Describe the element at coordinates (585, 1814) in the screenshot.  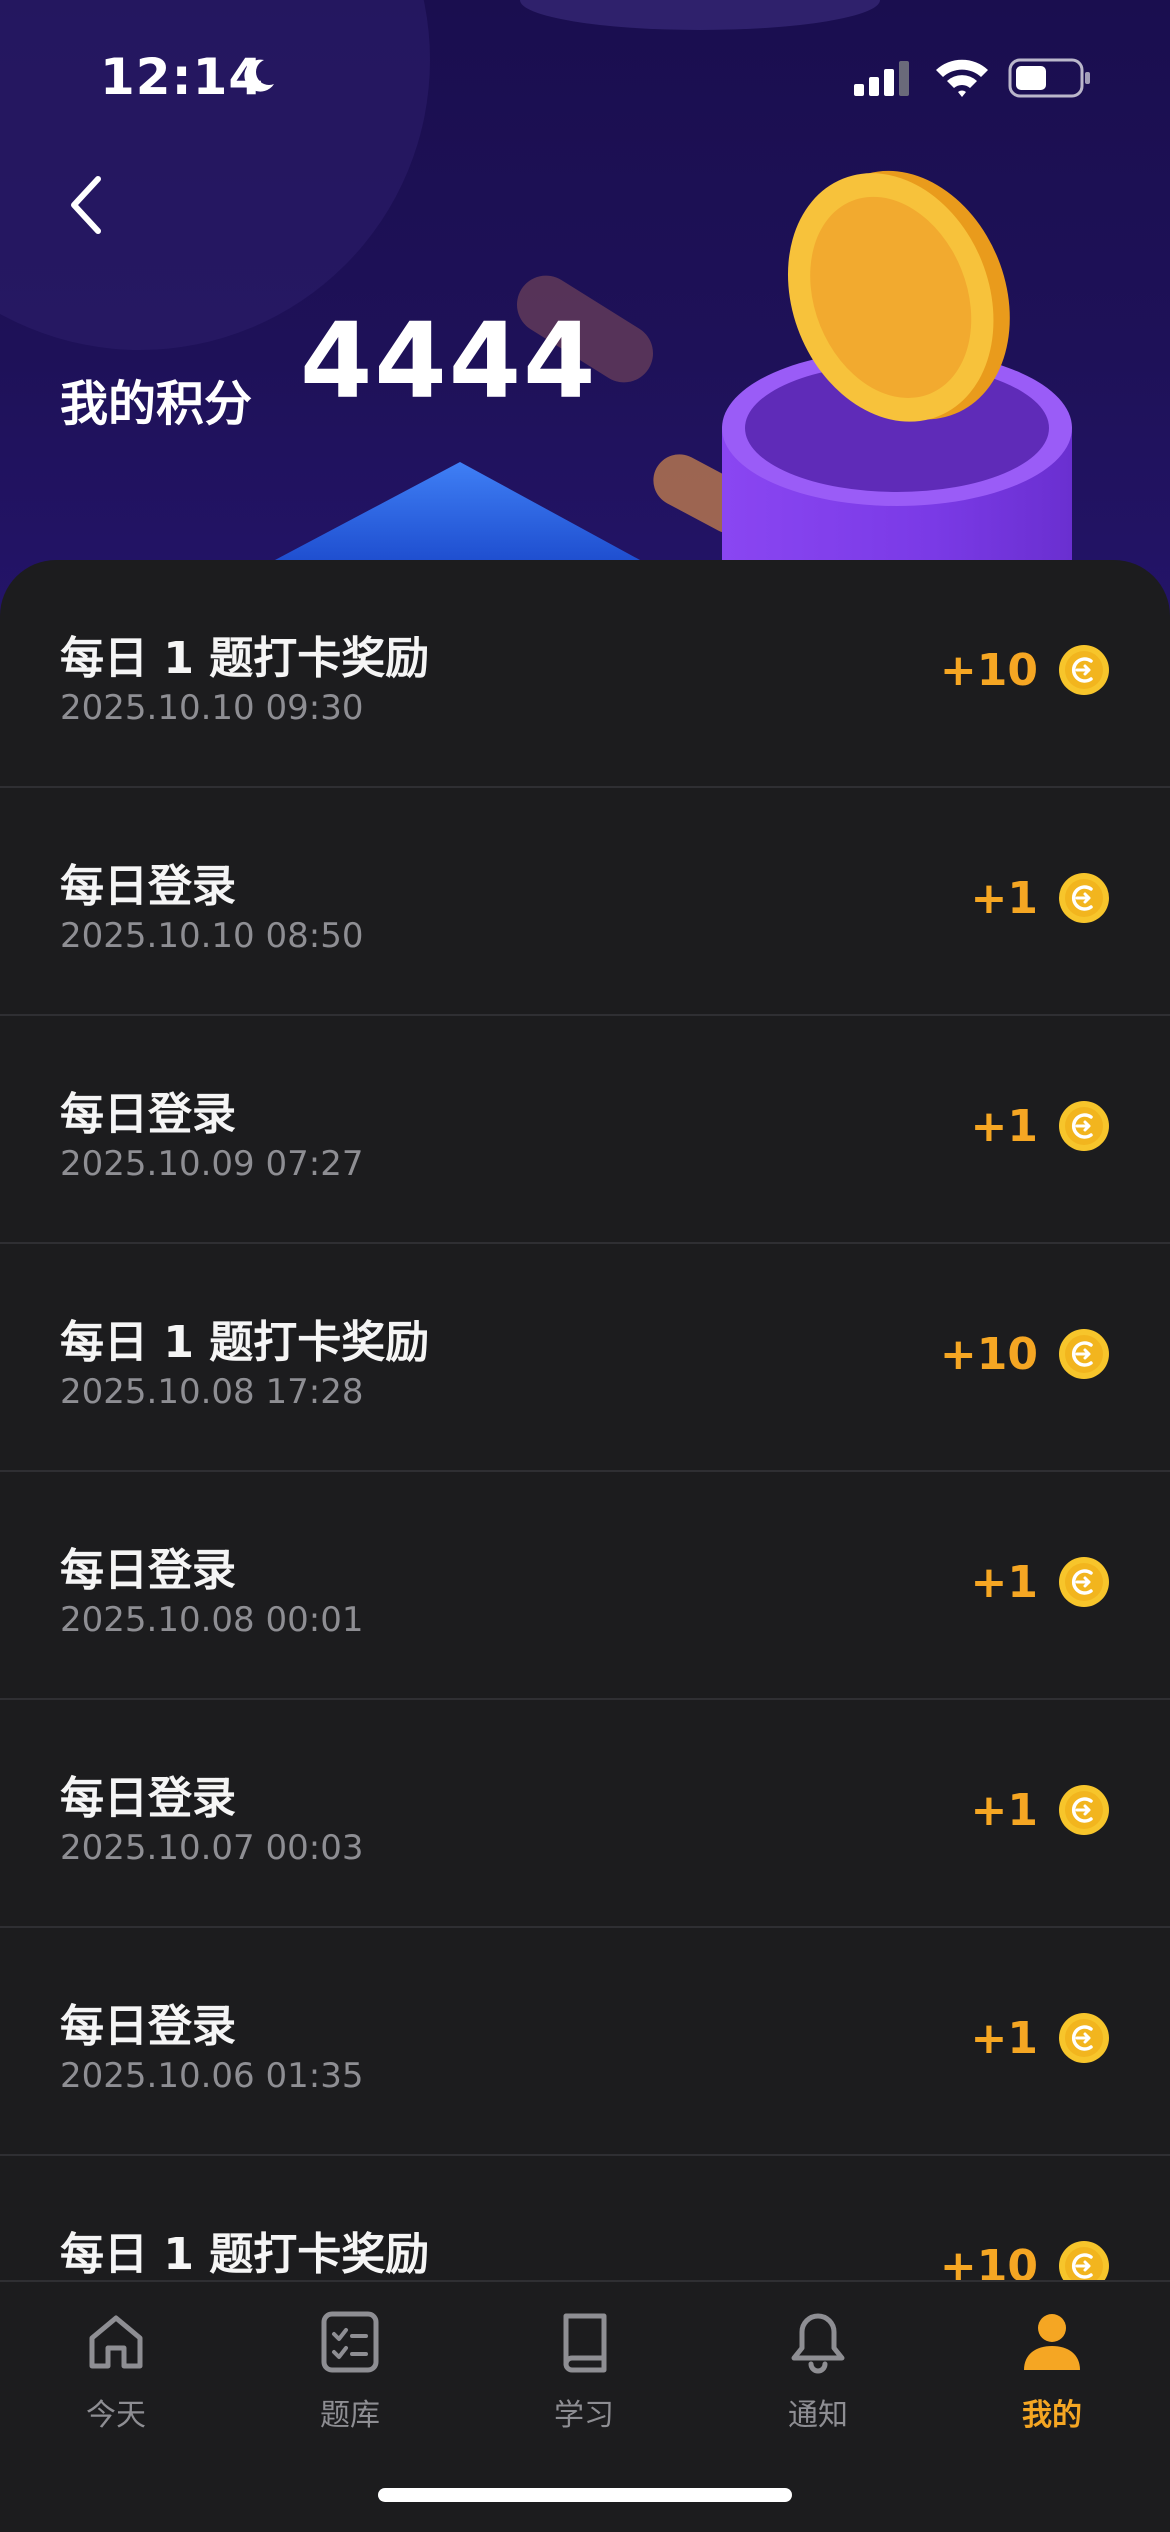
I see `list-item: 每日登录 2025.10.07 00:03 +1` at that location.